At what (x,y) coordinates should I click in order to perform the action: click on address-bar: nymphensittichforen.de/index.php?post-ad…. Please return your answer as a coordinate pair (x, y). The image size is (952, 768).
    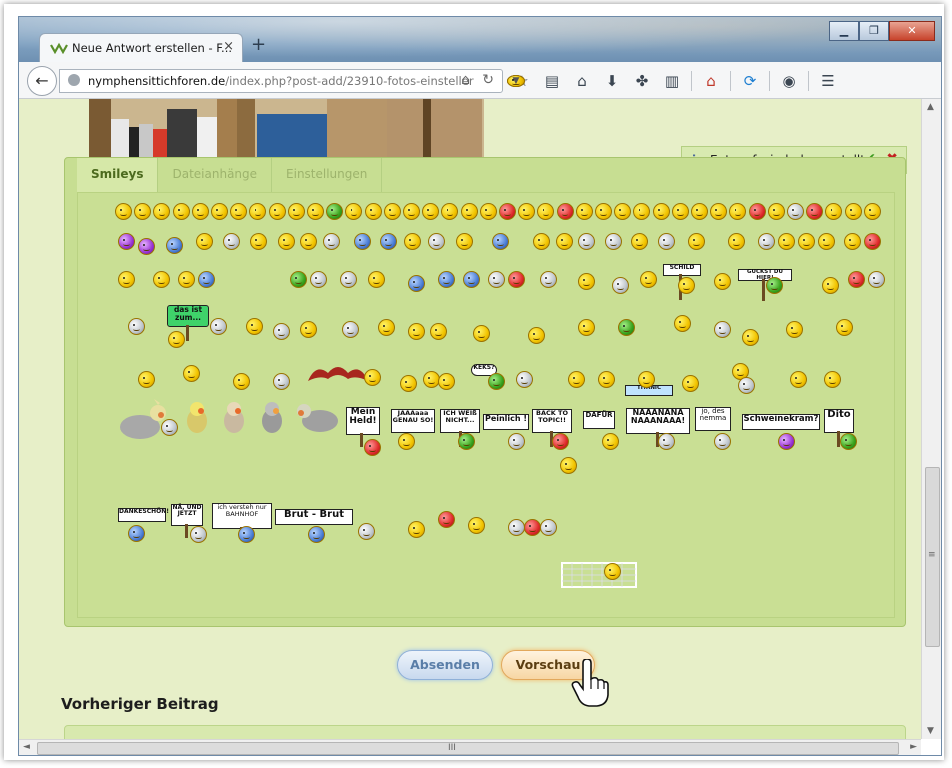
    Looking at the image, I should click on (281, 81).